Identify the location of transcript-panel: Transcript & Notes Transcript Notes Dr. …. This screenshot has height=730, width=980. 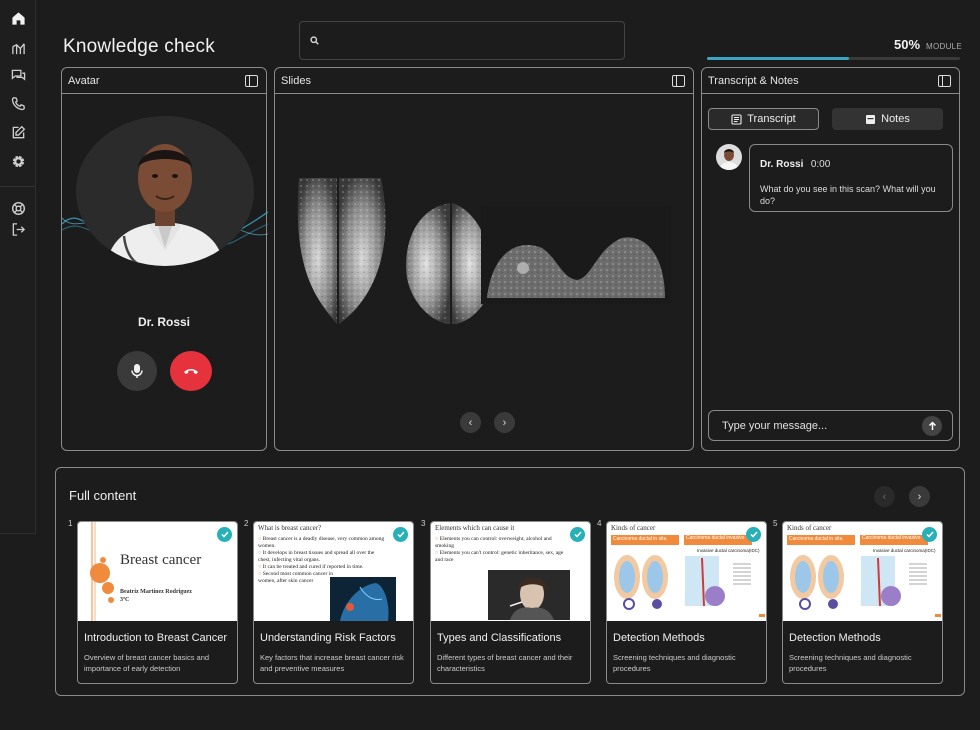
(830, 259).